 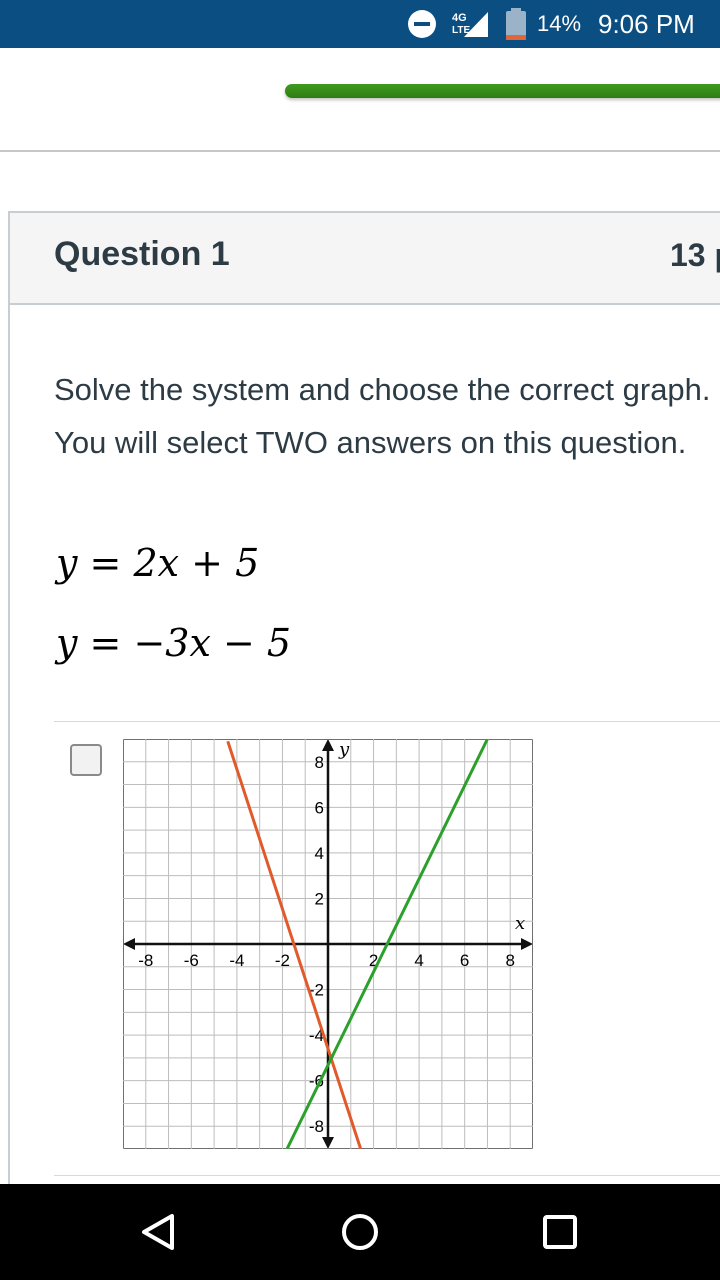 I want to click on battery-icon, so click(x=516, y=24).